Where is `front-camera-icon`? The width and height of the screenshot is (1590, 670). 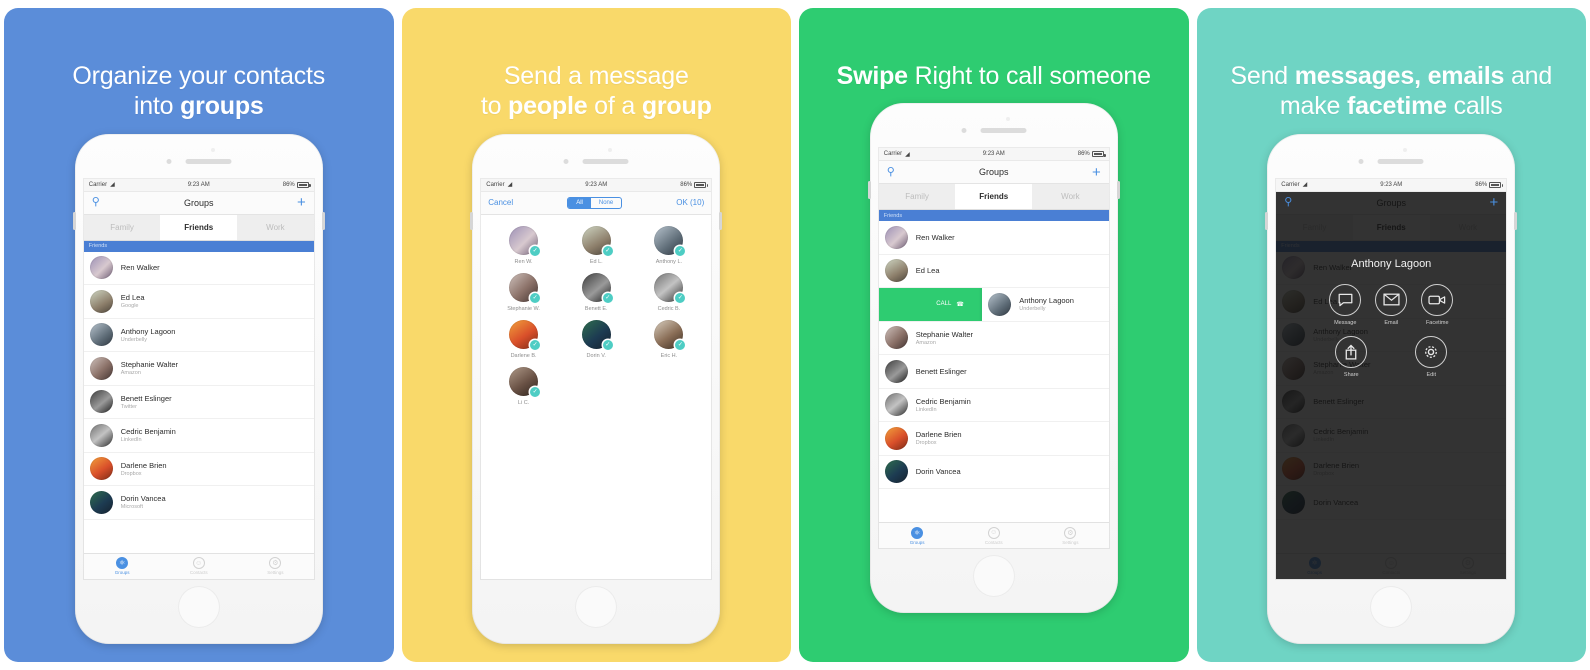 front-camera-icon is located at coordinates (964, 130).